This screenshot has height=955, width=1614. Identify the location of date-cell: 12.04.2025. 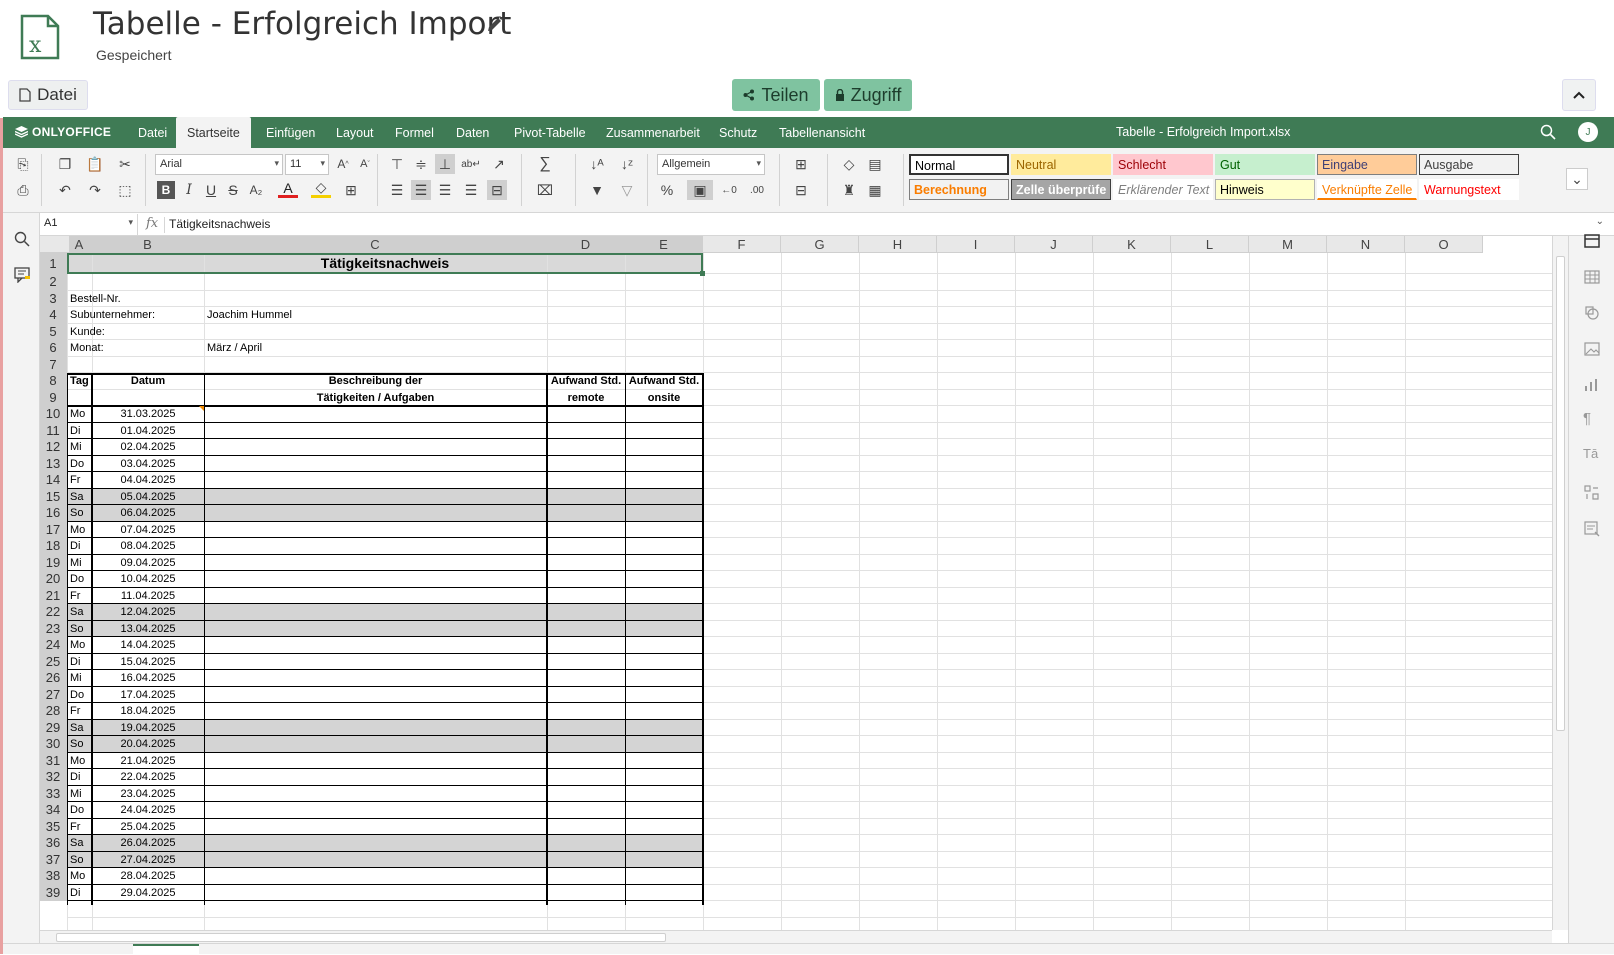
(148, 612).